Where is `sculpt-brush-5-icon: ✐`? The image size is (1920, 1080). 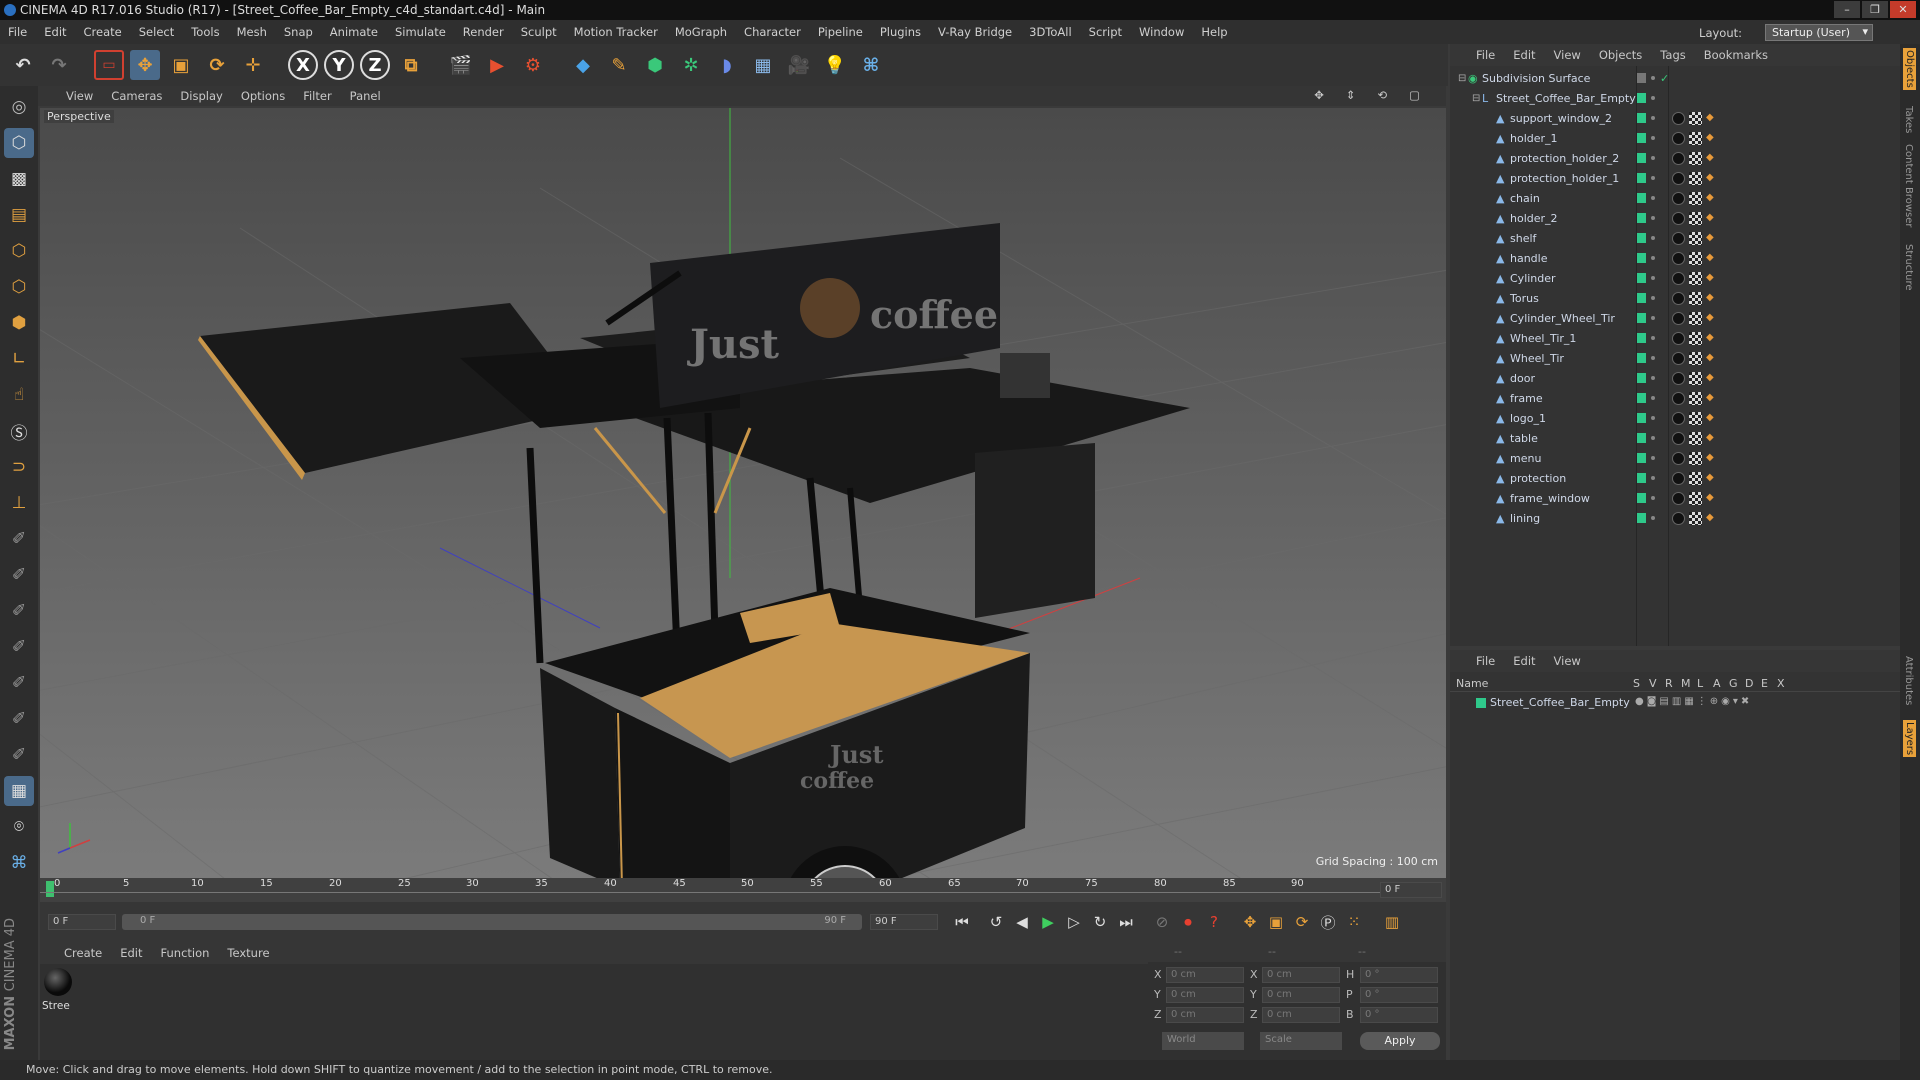
sculpt-brush-5-icon: ✐ is located at coordinates (19, 683).